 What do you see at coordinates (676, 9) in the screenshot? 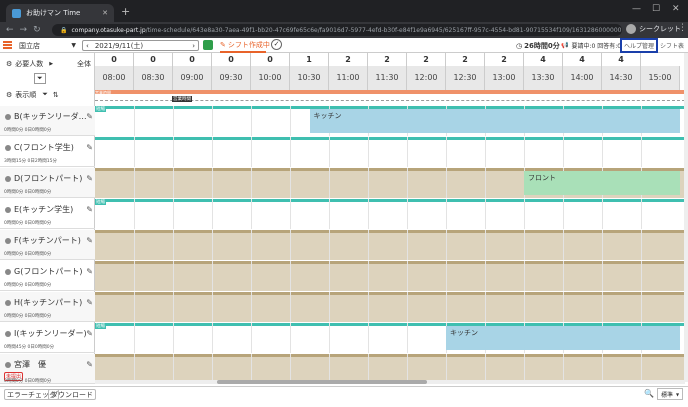
I see `close-window-icon: ✕` at bounding box center [676, 9].